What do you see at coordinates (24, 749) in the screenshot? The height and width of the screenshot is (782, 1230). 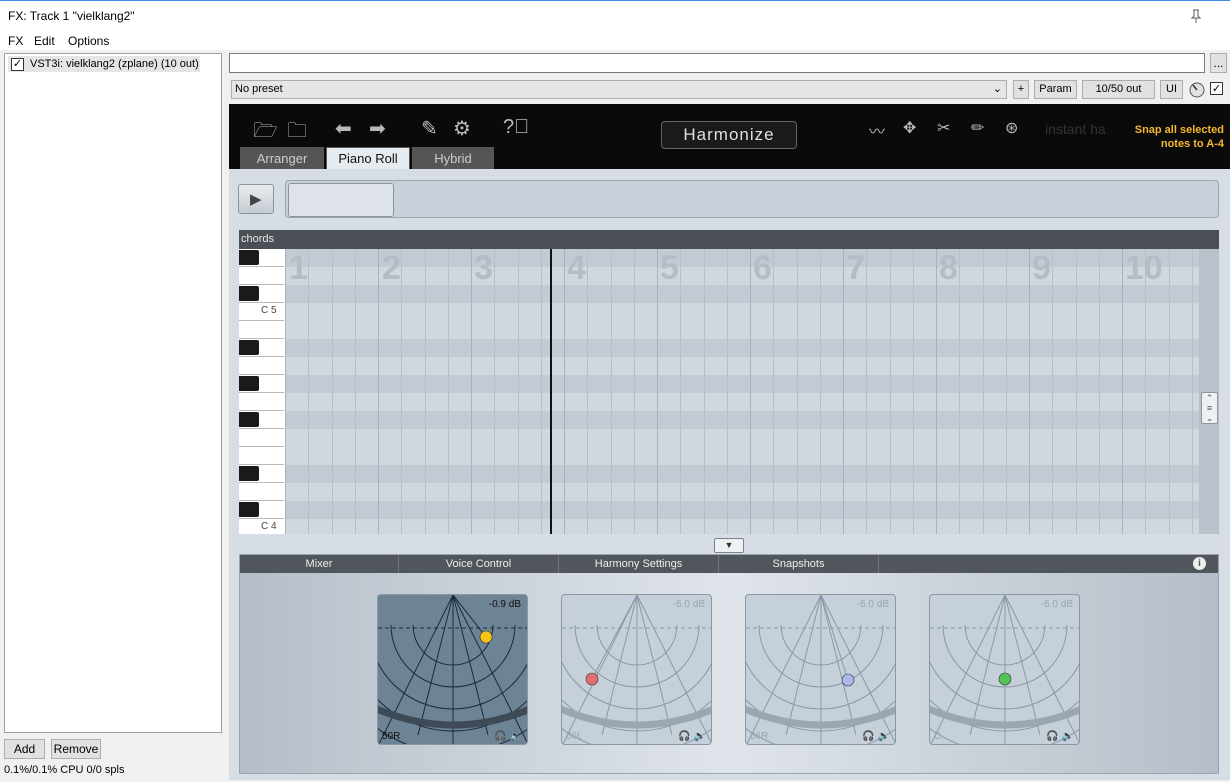 I see `add-fx-button: Add` at bounding box center [24, 749].